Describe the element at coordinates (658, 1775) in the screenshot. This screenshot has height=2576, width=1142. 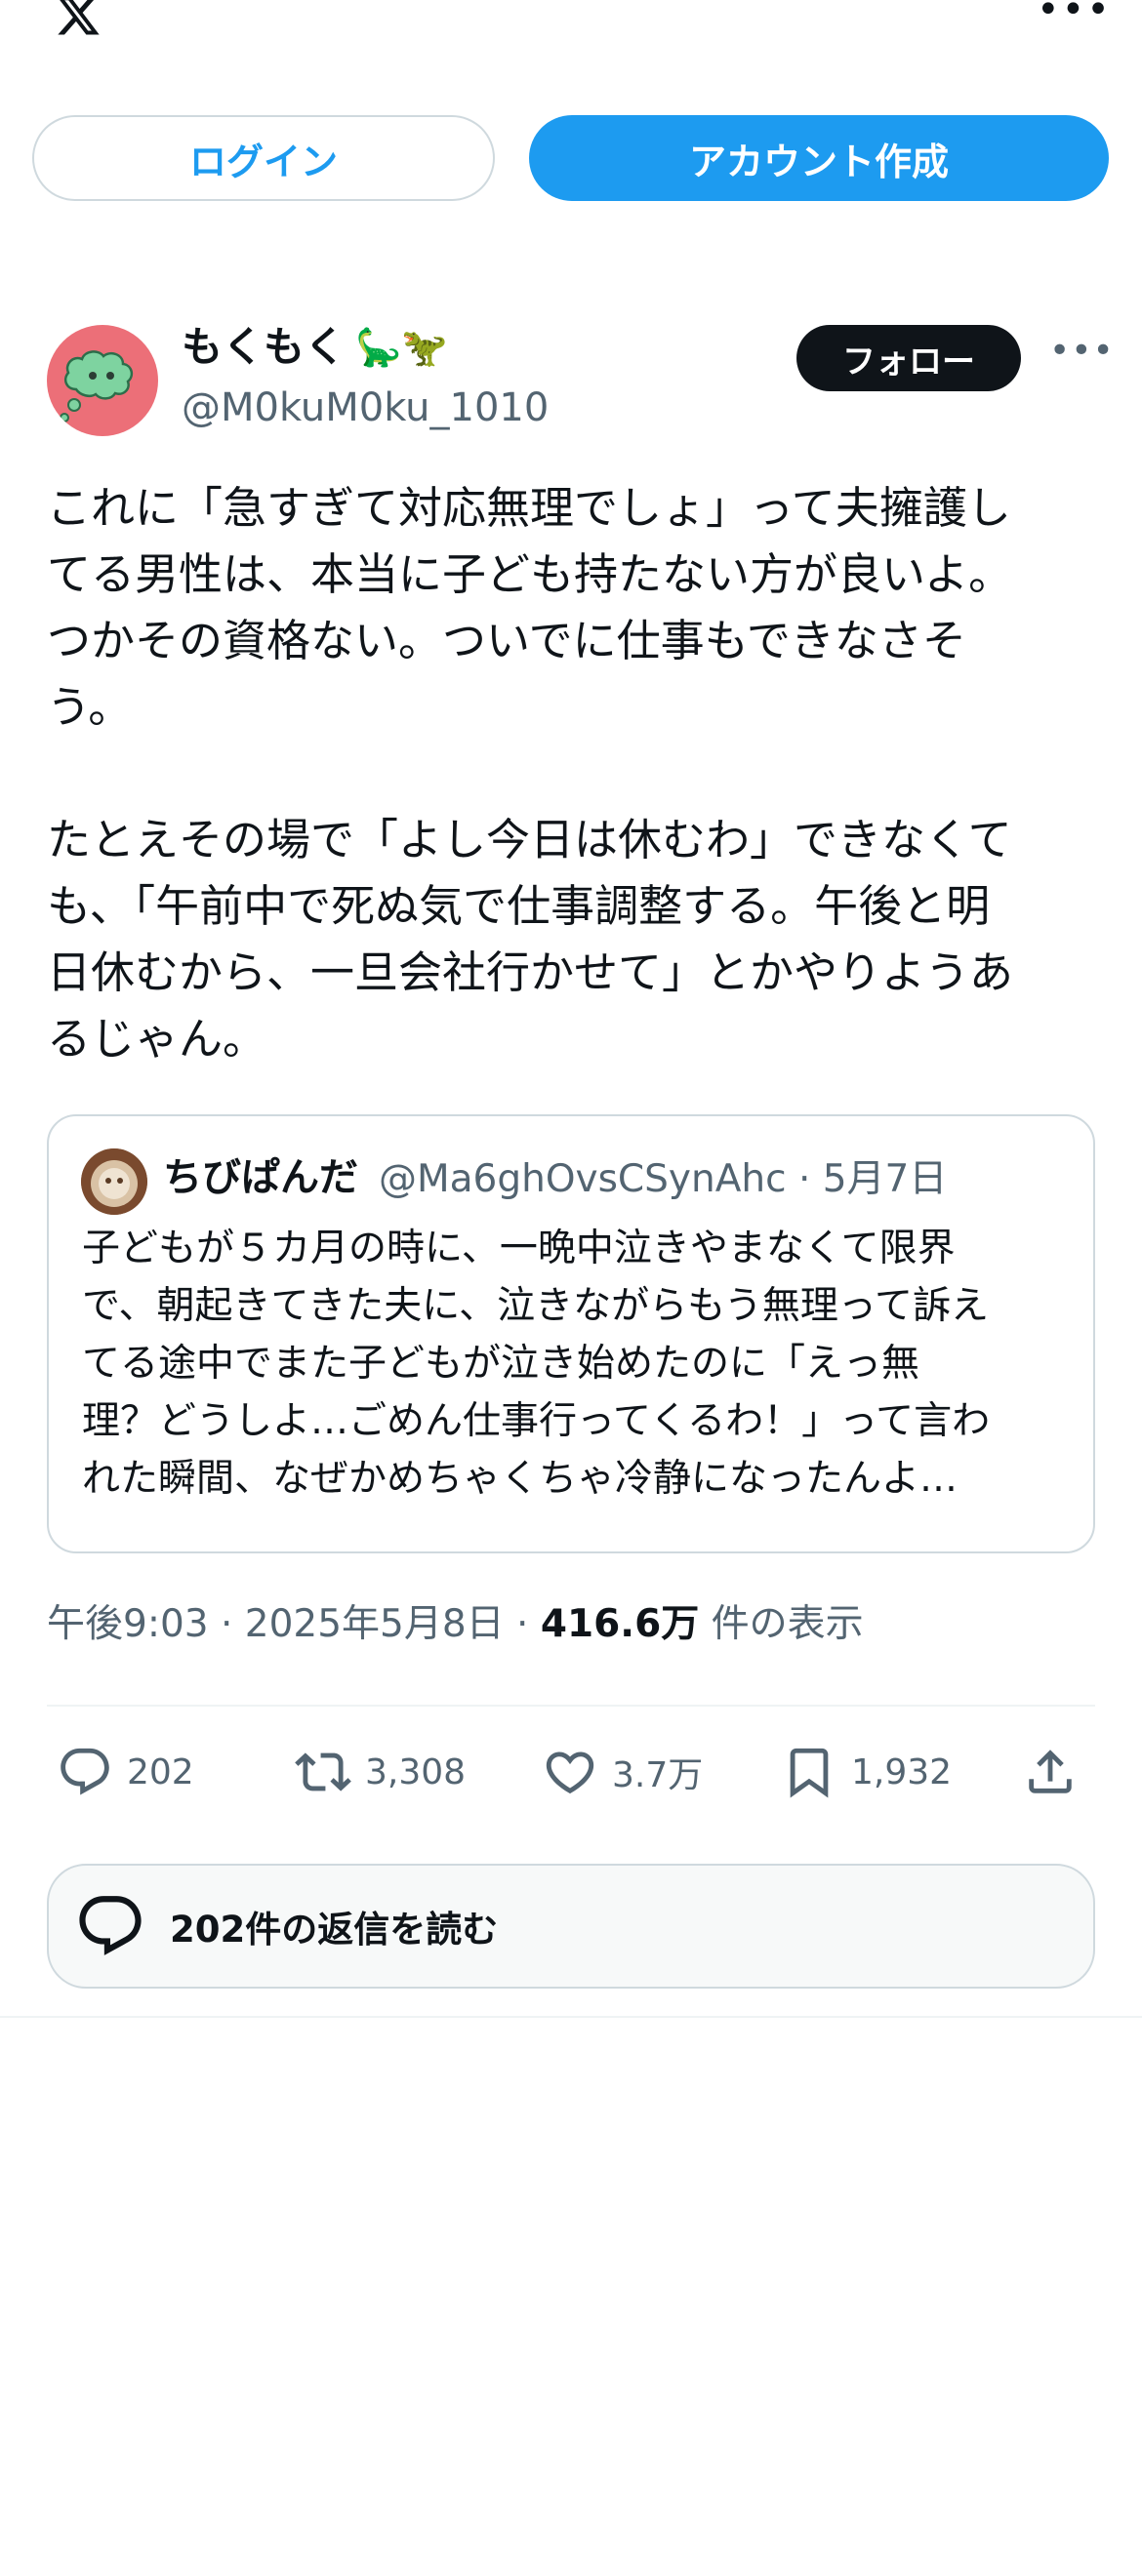
I see `like-count: 3.7万` at that location.